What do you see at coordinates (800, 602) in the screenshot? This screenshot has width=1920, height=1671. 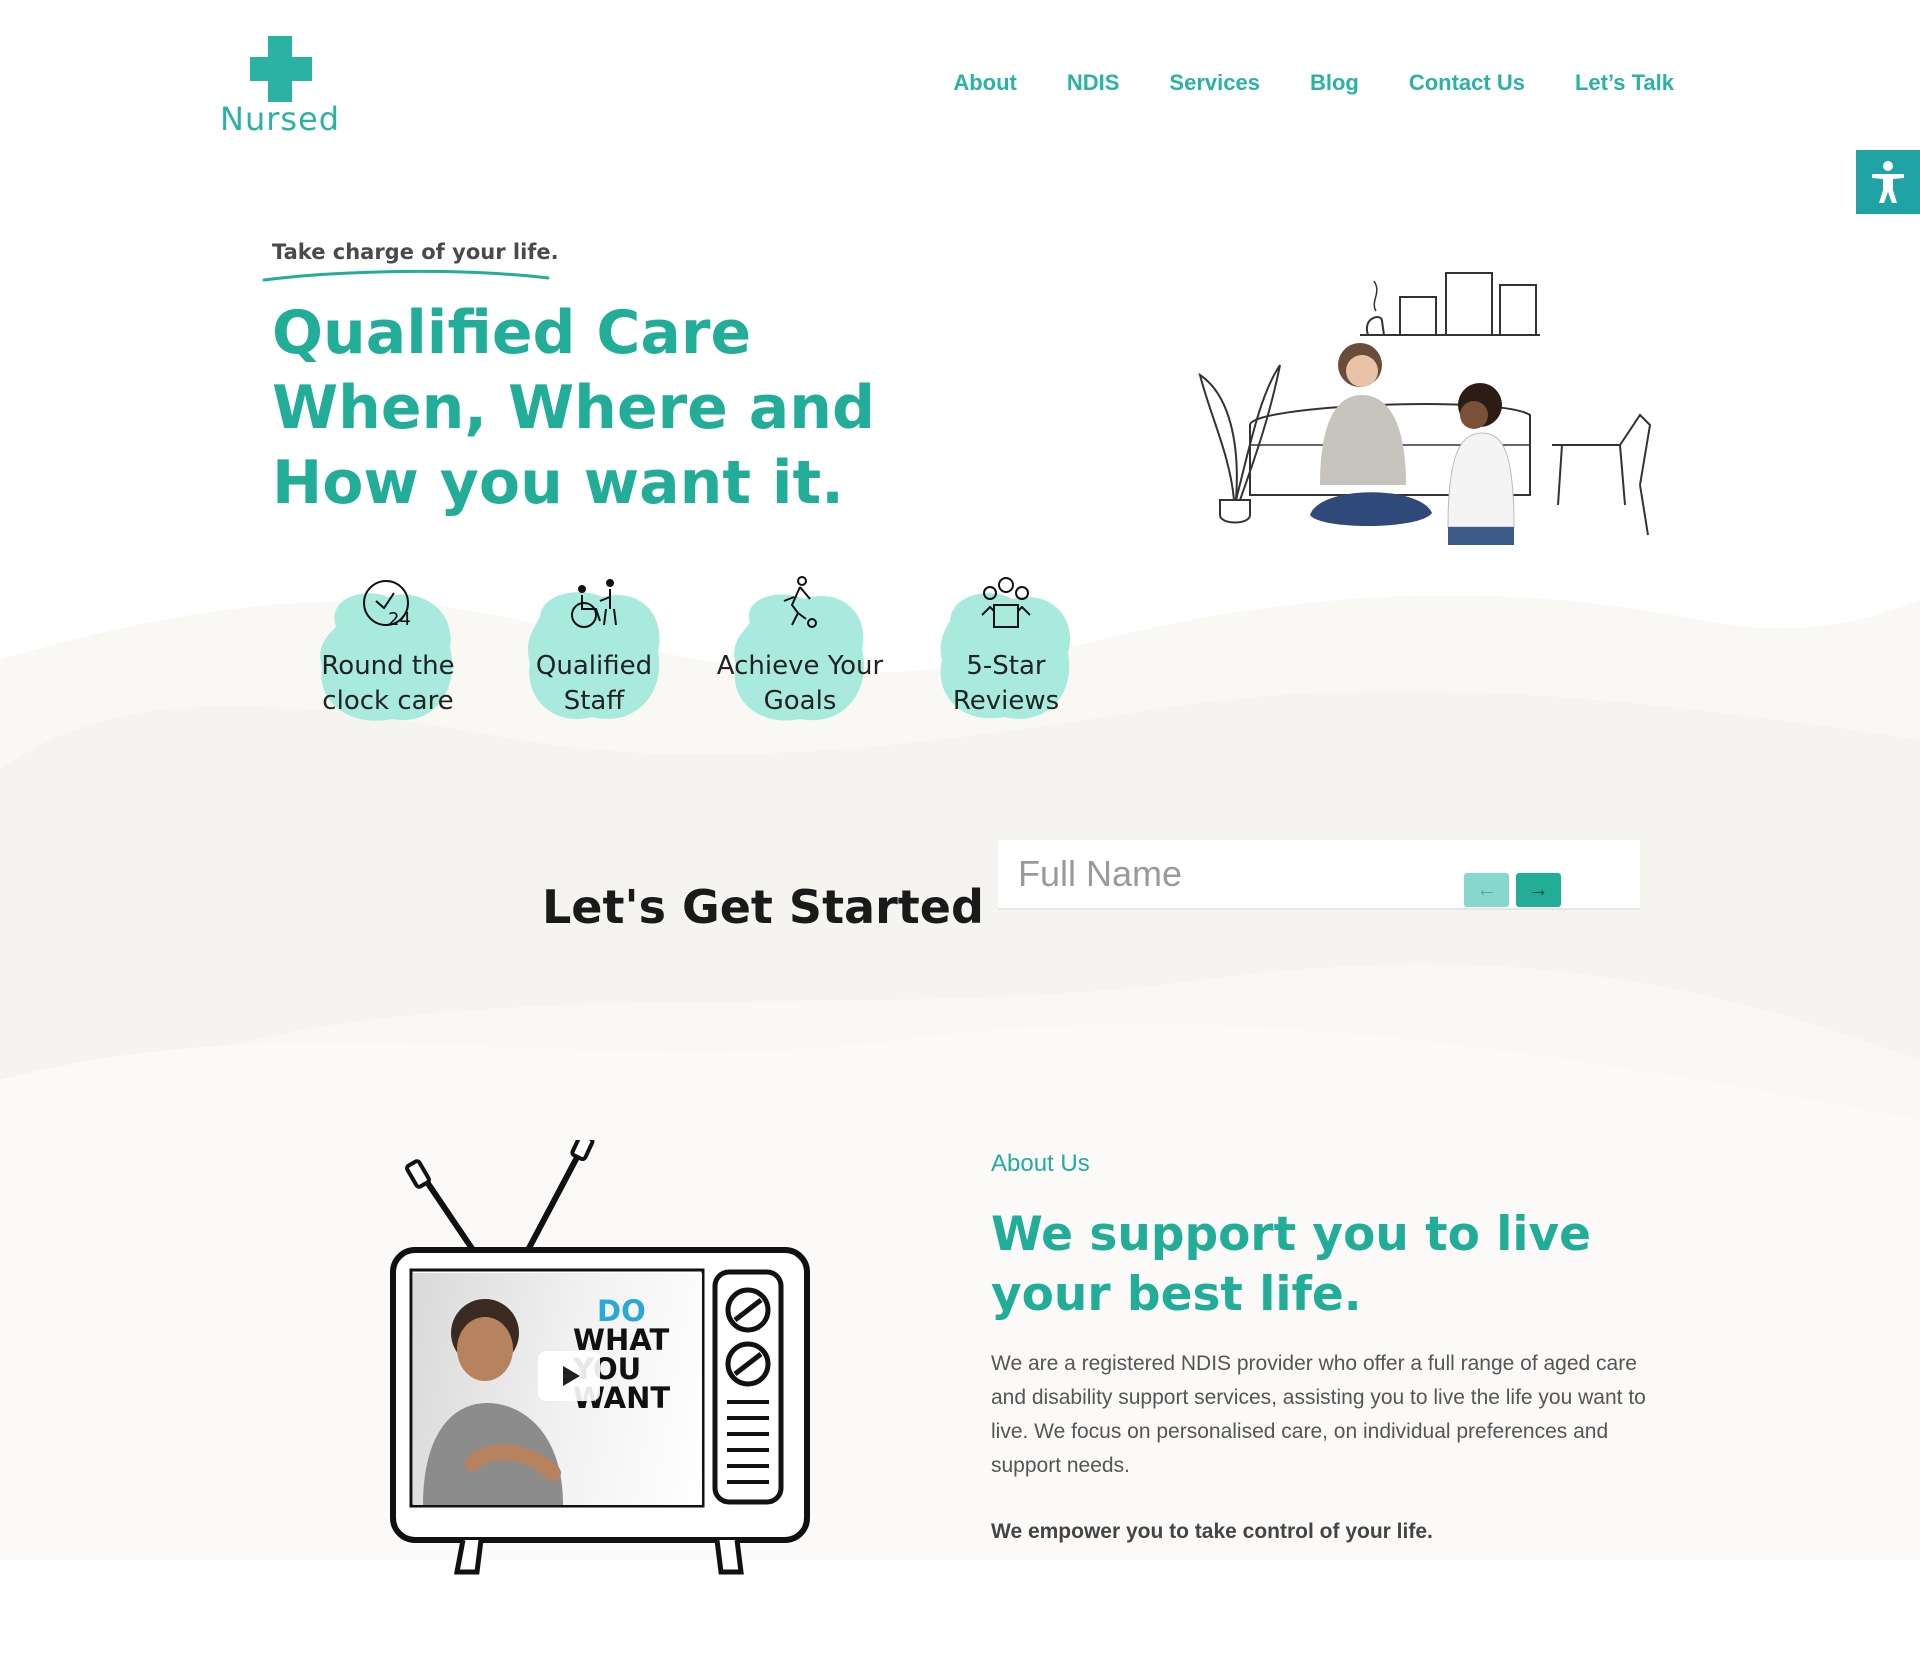 I see `runner-goal-icon` at bounding box center [800, 602].